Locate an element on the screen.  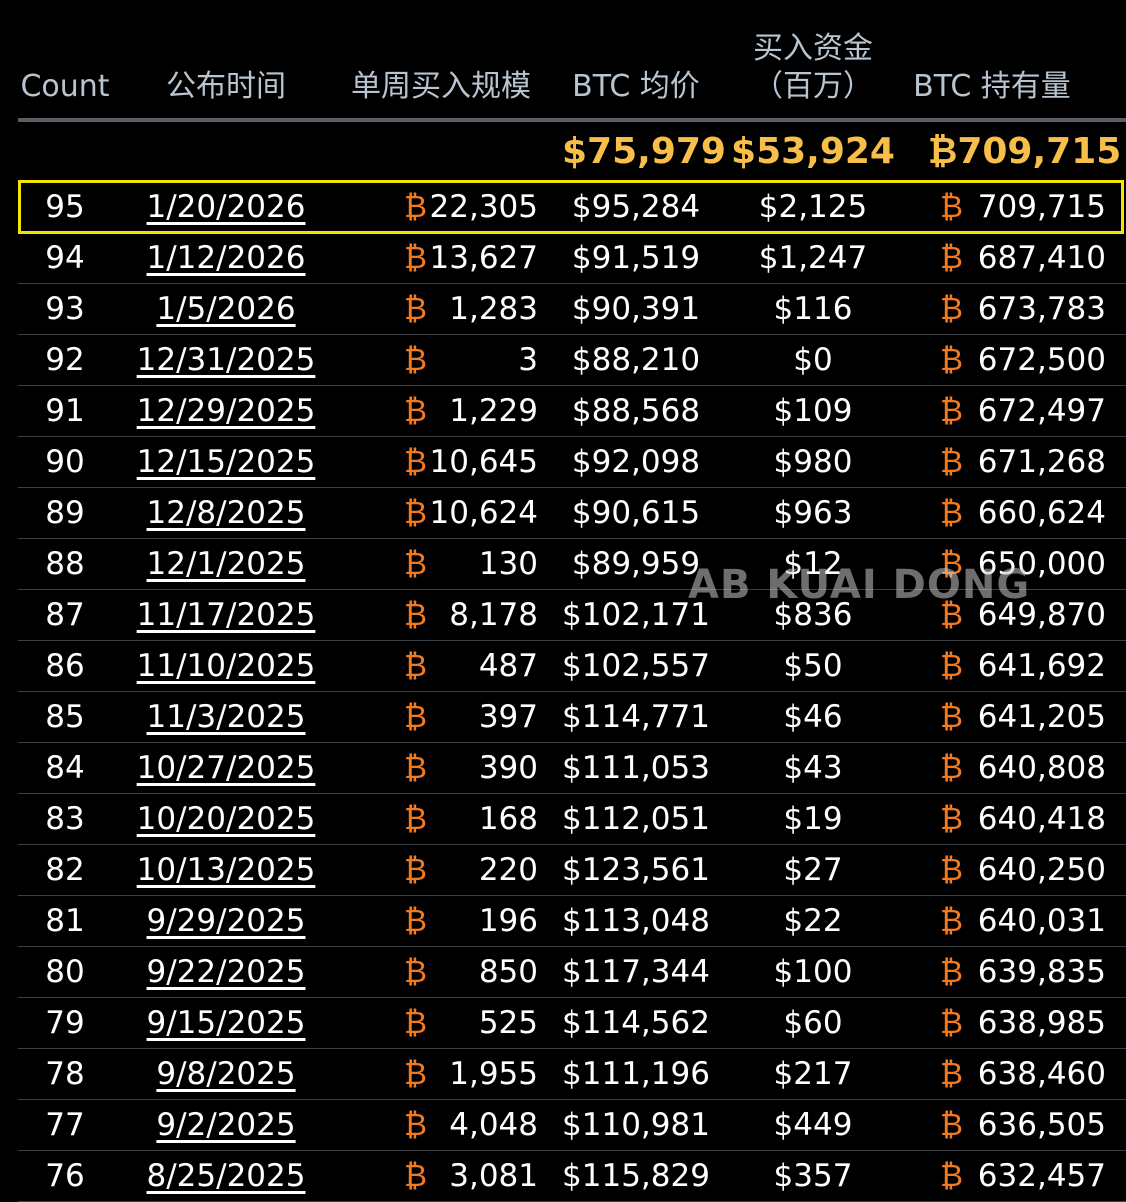
row-weekly-btc: 196 is located at coordinates (508, 921).